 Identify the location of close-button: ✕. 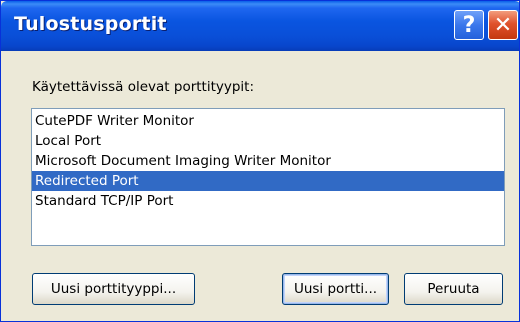
(503, 25).